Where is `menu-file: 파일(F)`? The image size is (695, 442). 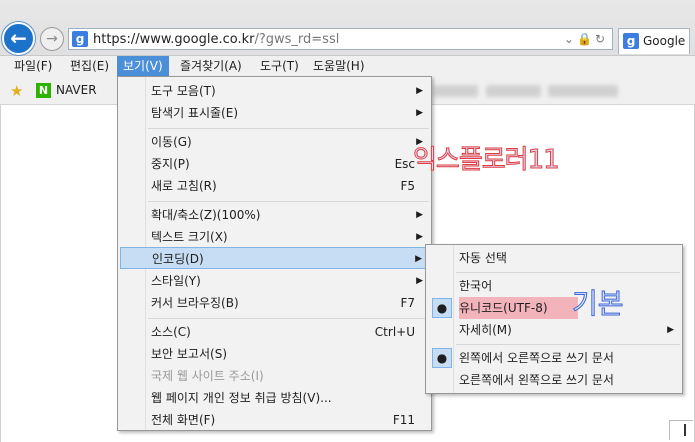 menu-file: 파일(F) is located at coordinates (33, 66).